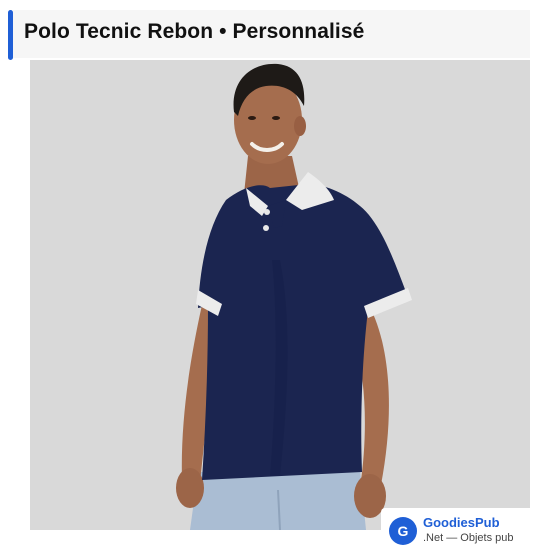  I want to click on brand-name: GoodiesPub, so click(461, 522).